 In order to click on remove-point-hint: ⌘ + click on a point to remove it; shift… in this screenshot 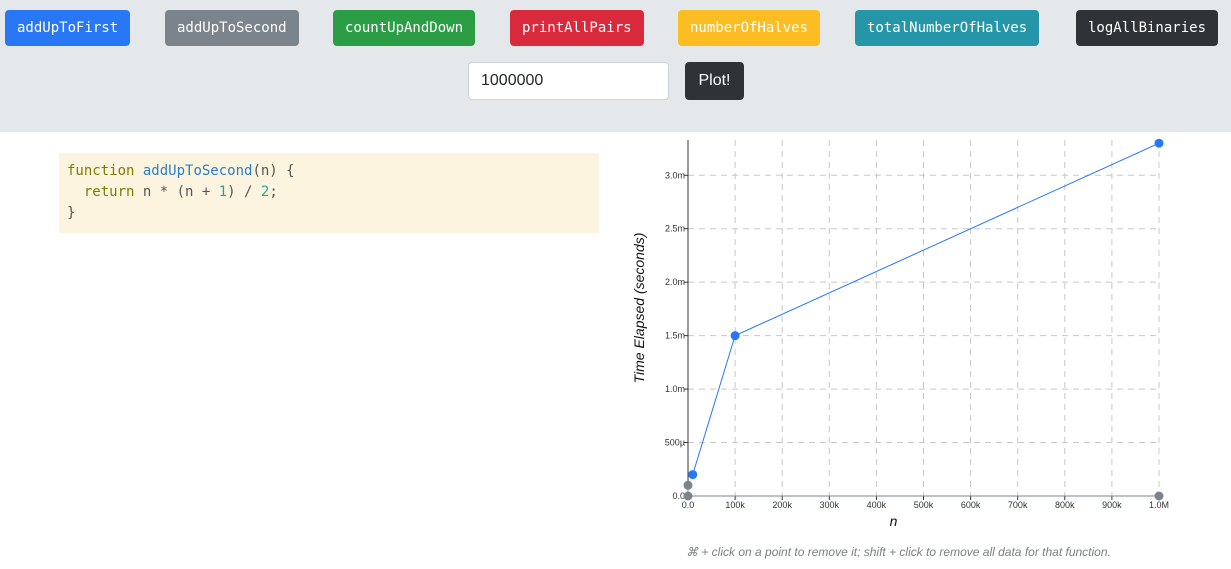, I will do `click(898, 552)`.